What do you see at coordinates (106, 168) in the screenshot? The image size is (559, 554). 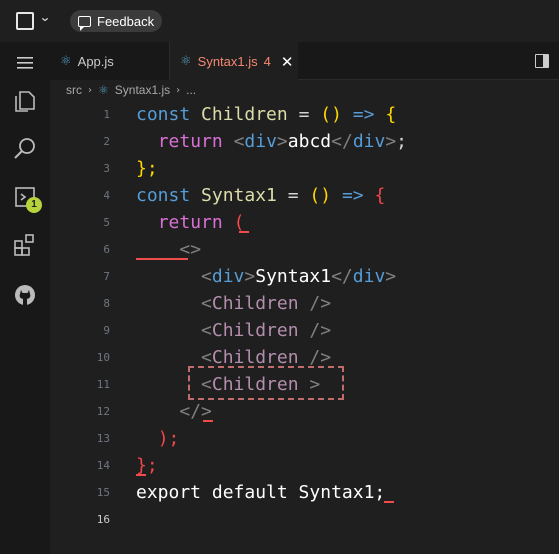 I see `line-number: 3` at bounding box center [106, 168].